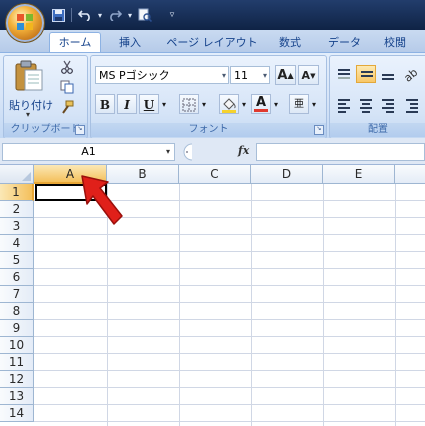  Describe the element at coordinates (189, 104) in the screenshot. I see `borders-button` at that location.